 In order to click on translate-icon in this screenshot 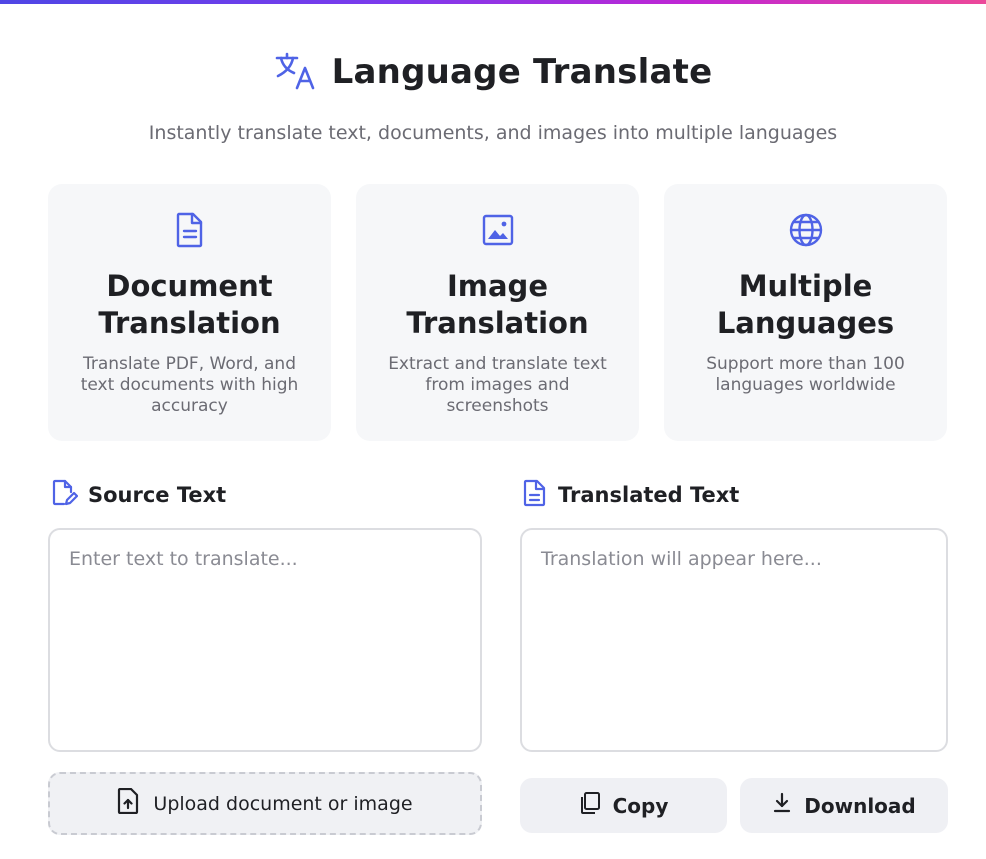, I will do `click(296, 72)`.